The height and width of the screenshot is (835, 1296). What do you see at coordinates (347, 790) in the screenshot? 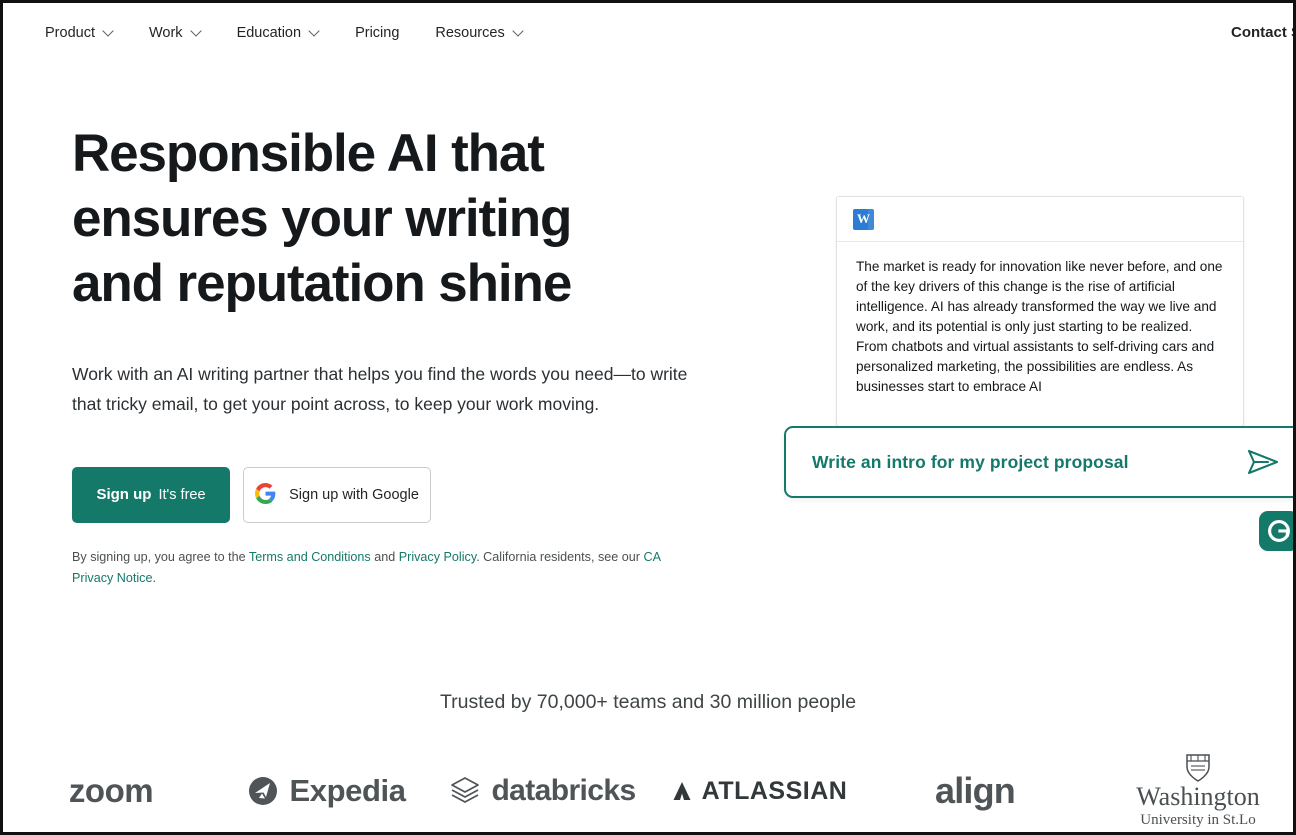
I see `logo-expedia-label: Expedia` at bounding box center [347, 790].